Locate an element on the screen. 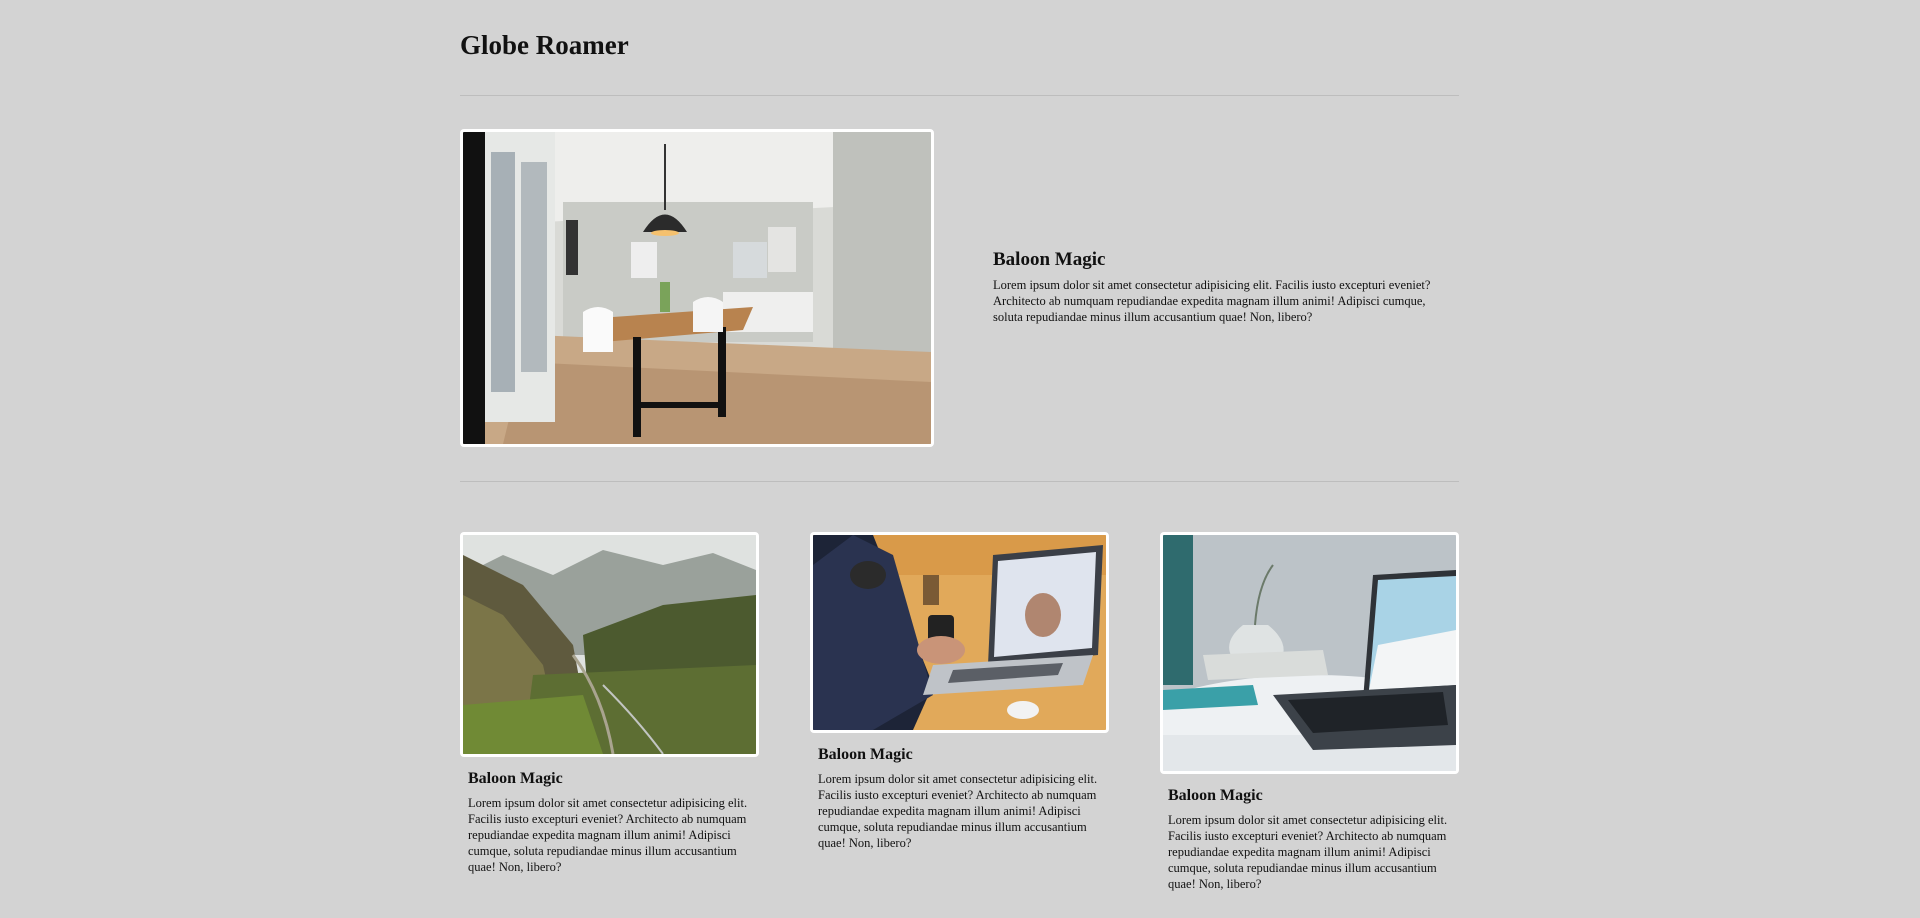  section-divider is located at coordinates (959, 481).